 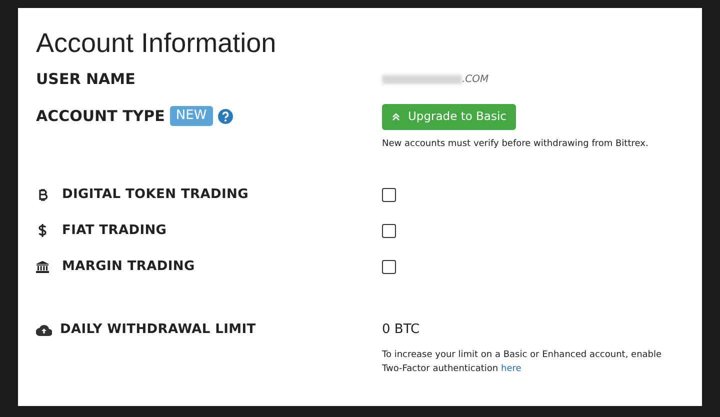 I want to click on field-label: USER NAME, so click(x=86, y=79).